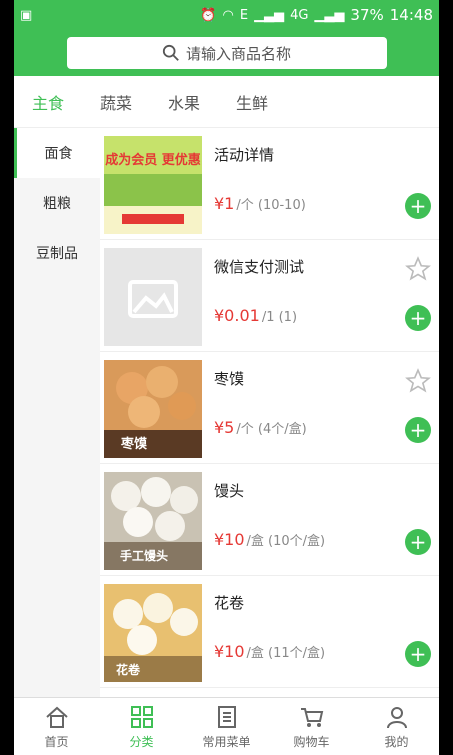 The width and height of the screenshot is (453, 755). Describe the element at coordinates (134, 444) in the screenshot. I see `thumb-text-3: 枣馍` at that location.